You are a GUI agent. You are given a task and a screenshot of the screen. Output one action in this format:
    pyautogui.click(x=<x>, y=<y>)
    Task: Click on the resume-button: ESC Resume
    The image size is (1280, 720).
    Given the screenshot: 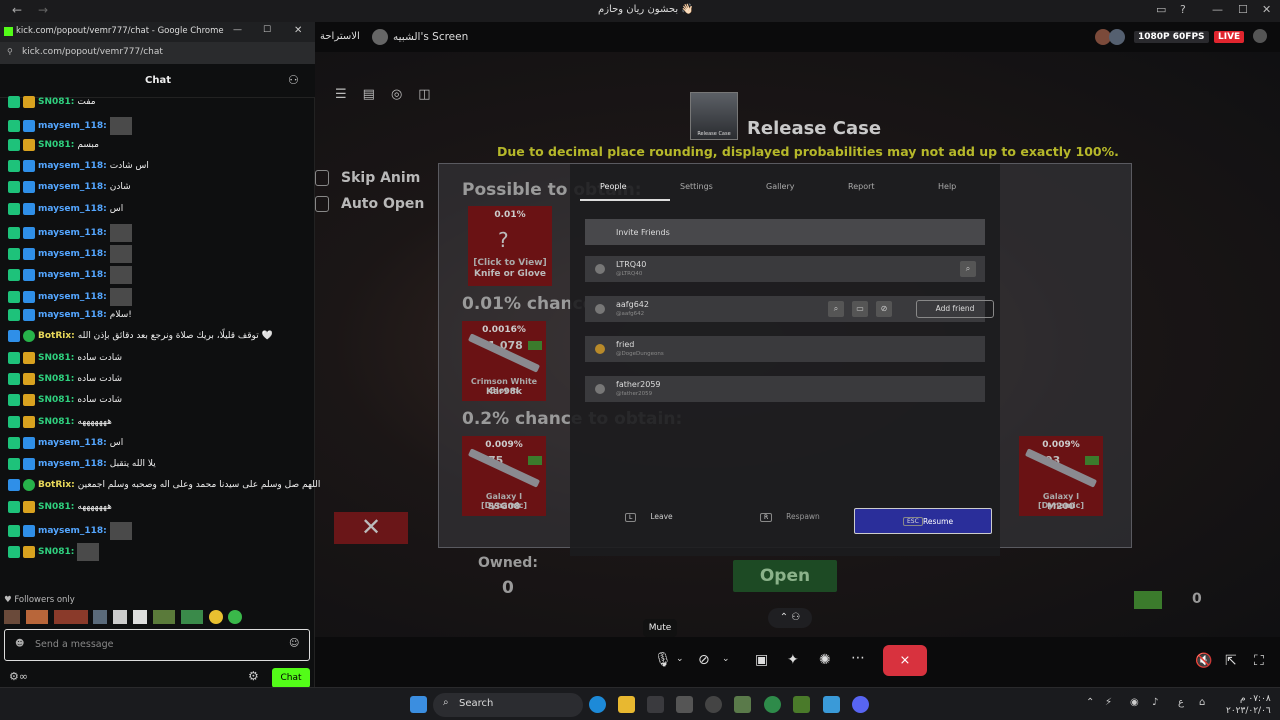 What is the action you would take?
    pyautogui.click(x=923, y=521)
    